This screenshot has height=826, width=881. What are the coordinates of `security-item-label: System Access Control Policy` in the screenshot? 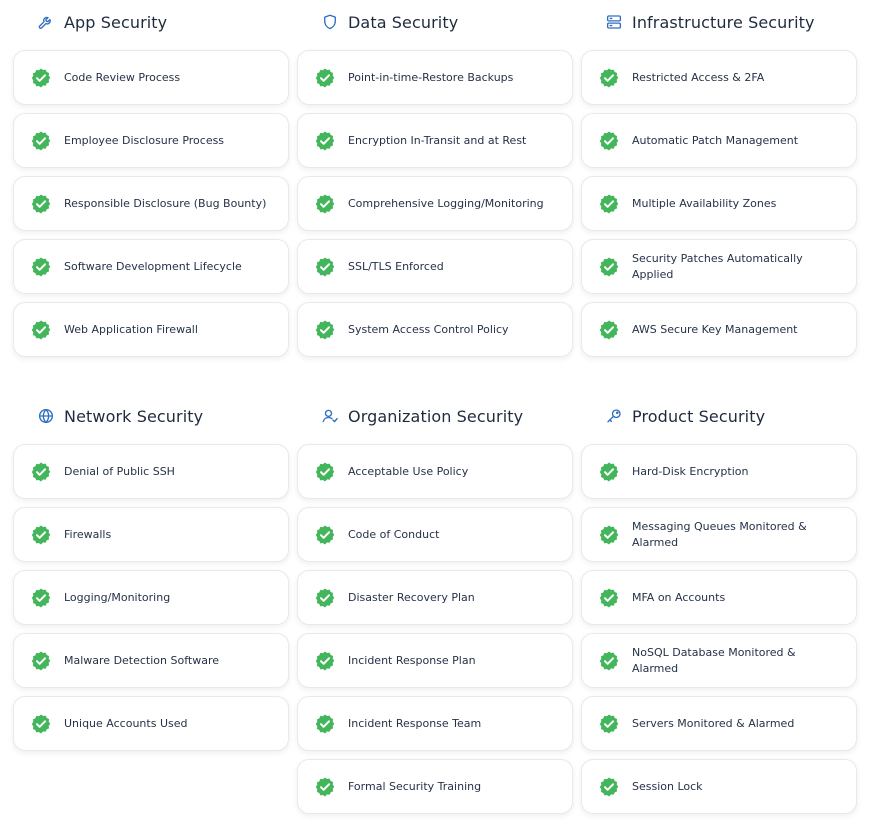 It's located at (428, 329).